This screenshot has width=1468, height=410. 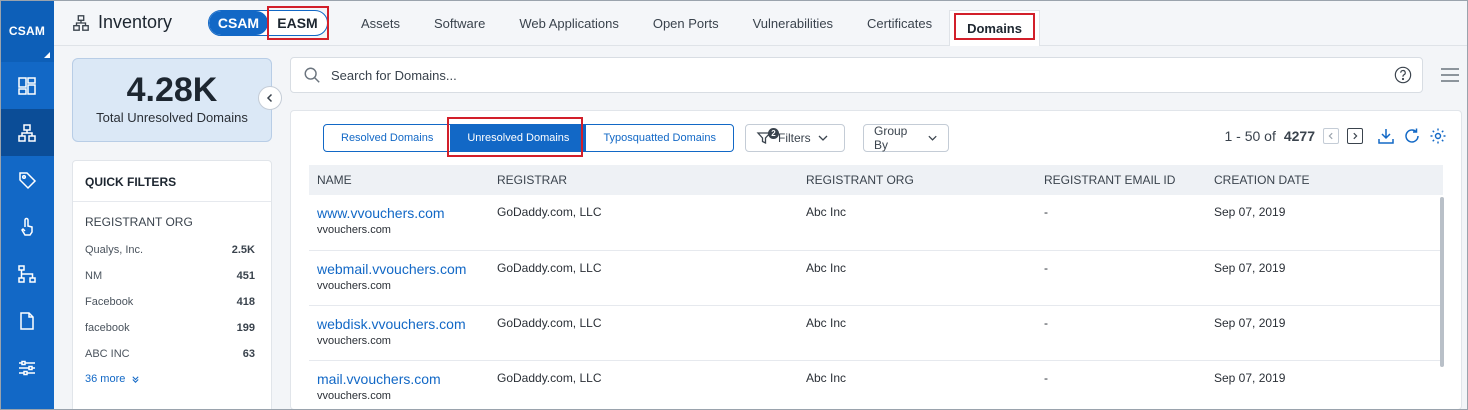 What do you see at coordinates (1438, 136) in the screenshot?
I see `settings-gear-icon` at bounding box center [1438, 136].